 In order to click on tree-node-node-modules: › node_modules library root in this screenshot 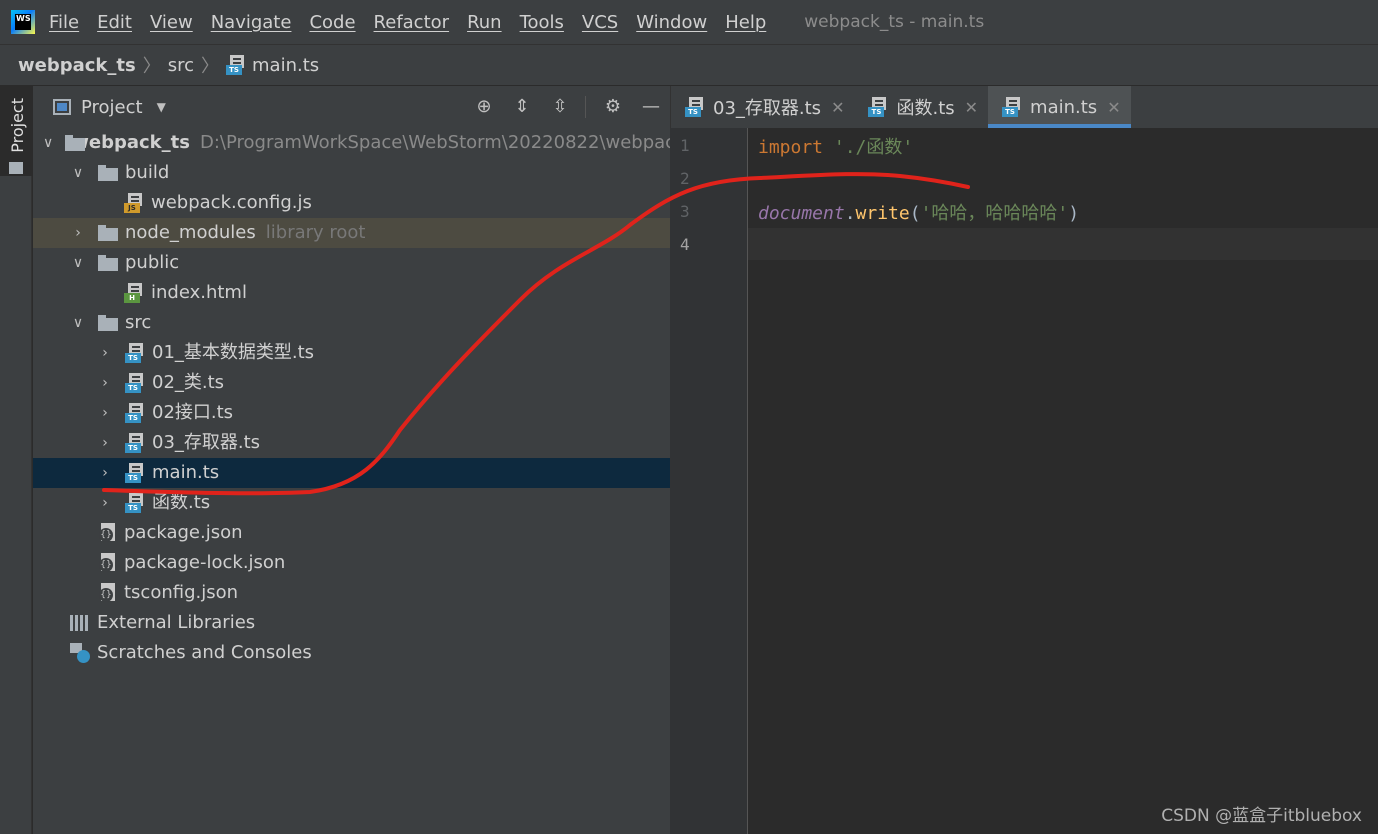, I will do `click(351, 233)`.